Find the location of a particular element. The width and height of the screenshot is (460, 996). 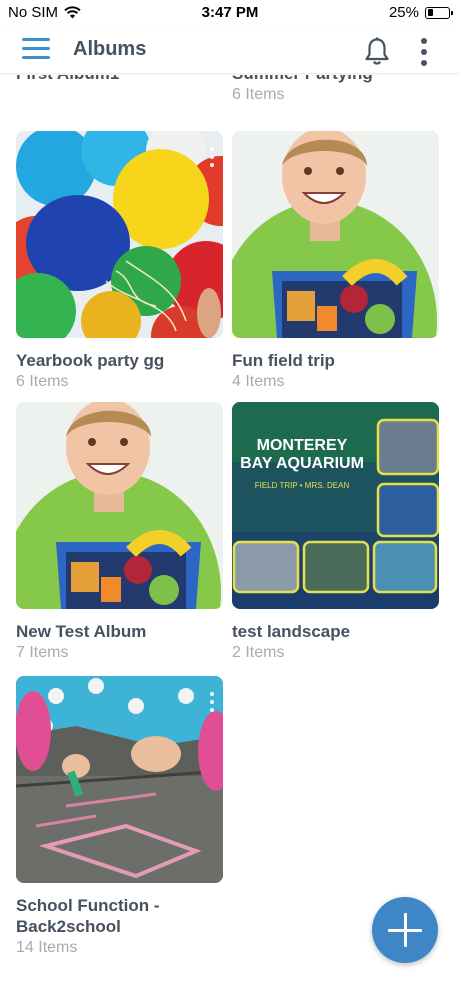

album-name: First Album1 is located at coordinates (119, 79).